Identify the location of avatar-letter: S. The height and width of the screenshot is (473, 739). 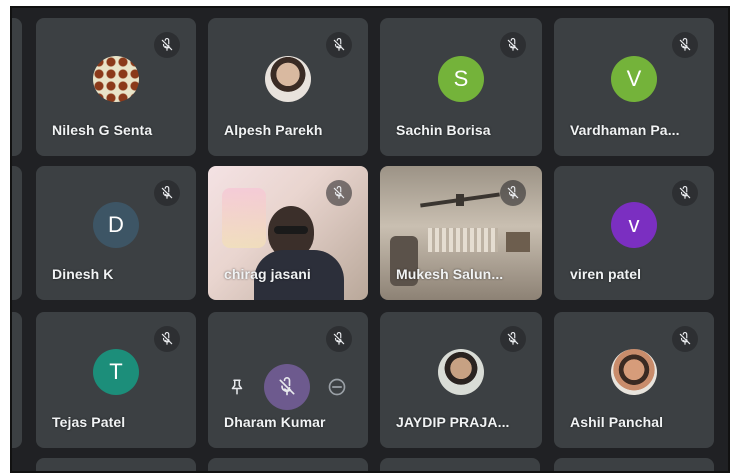
(461, 78).